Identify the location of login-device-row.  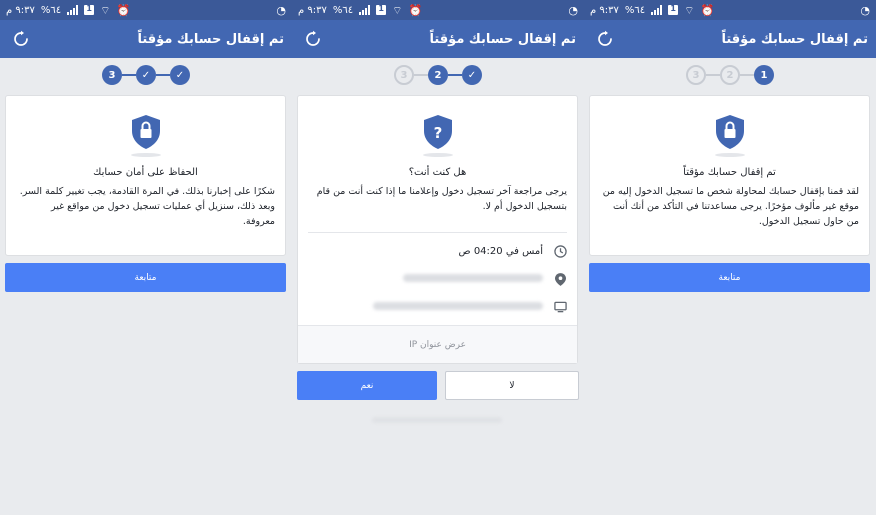
(437, 307).